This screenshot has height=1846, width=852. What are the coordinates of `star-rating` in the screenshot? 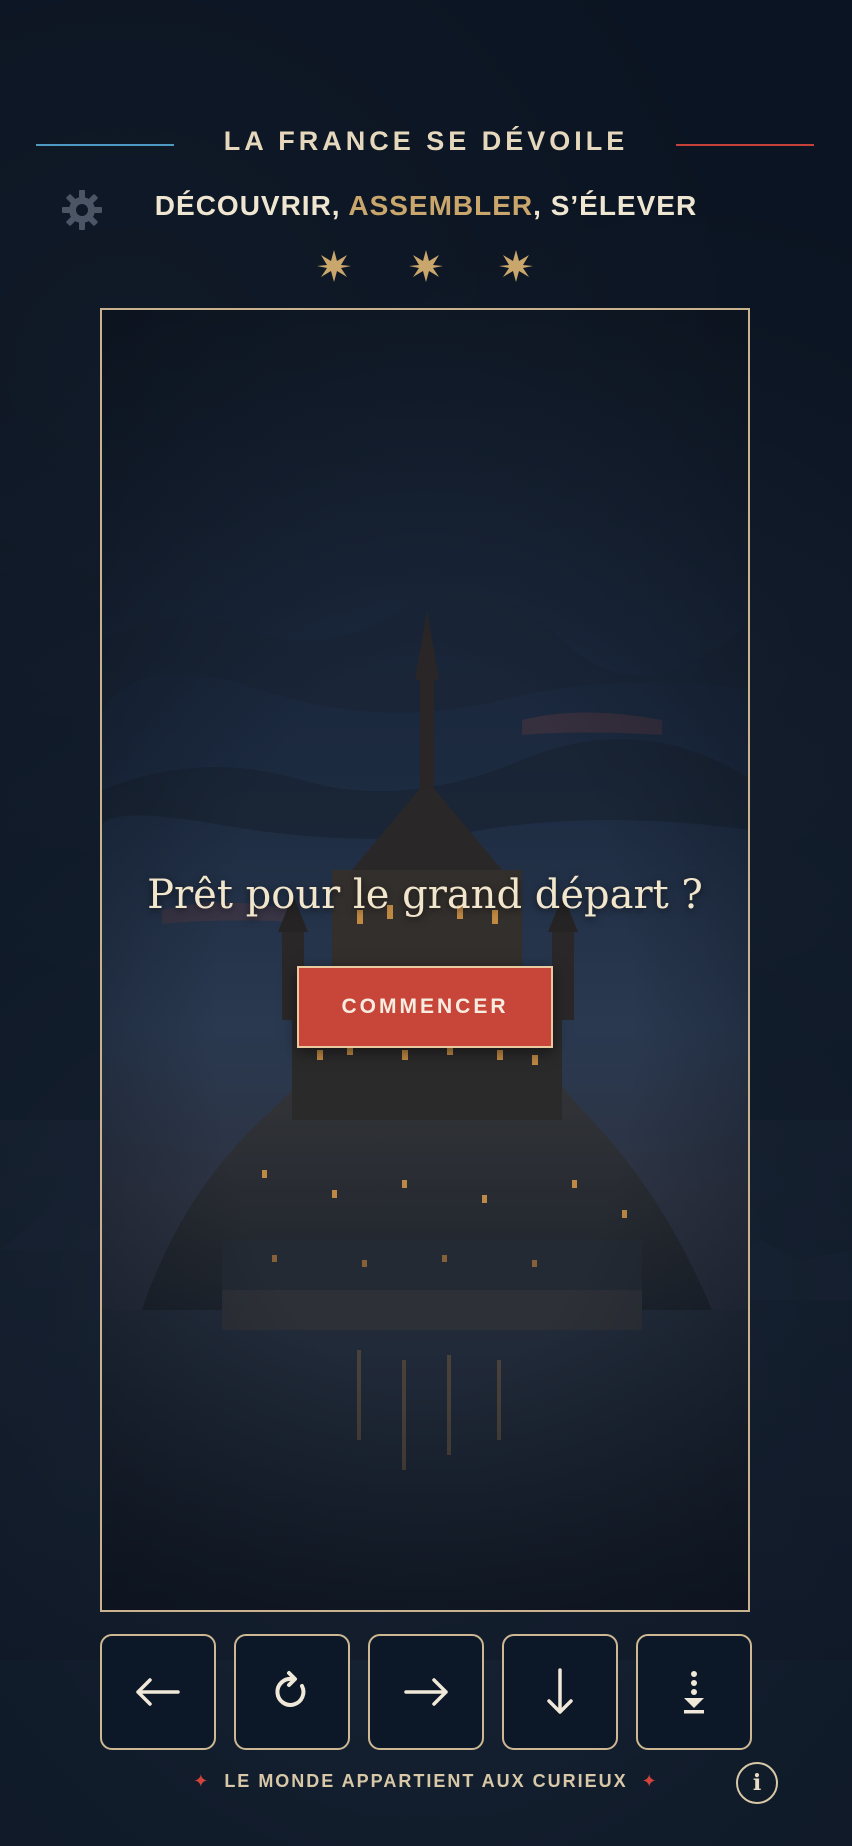 It's located at (426, 266).